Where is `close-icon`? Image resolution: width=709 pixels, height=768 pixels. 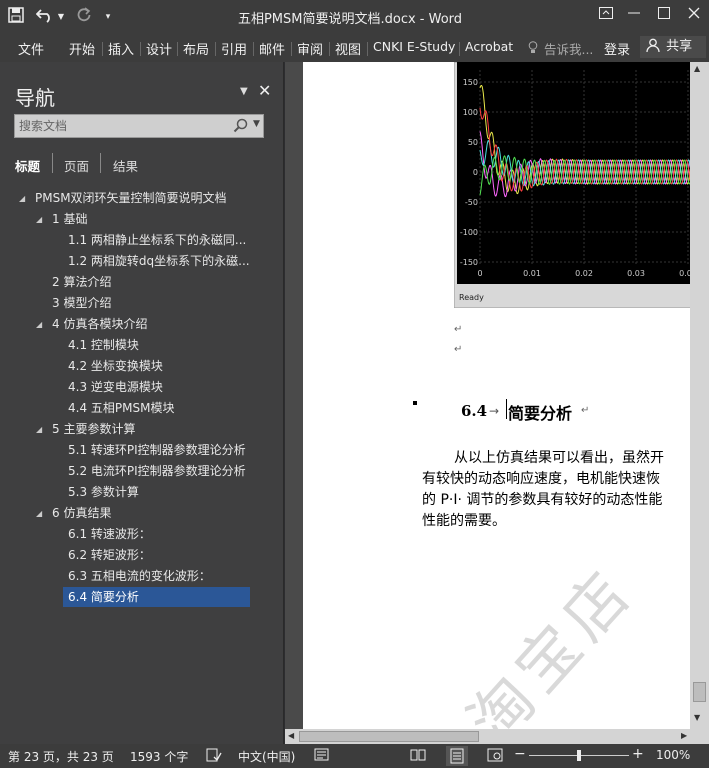 close-icon is located at coordinates (694, 16).